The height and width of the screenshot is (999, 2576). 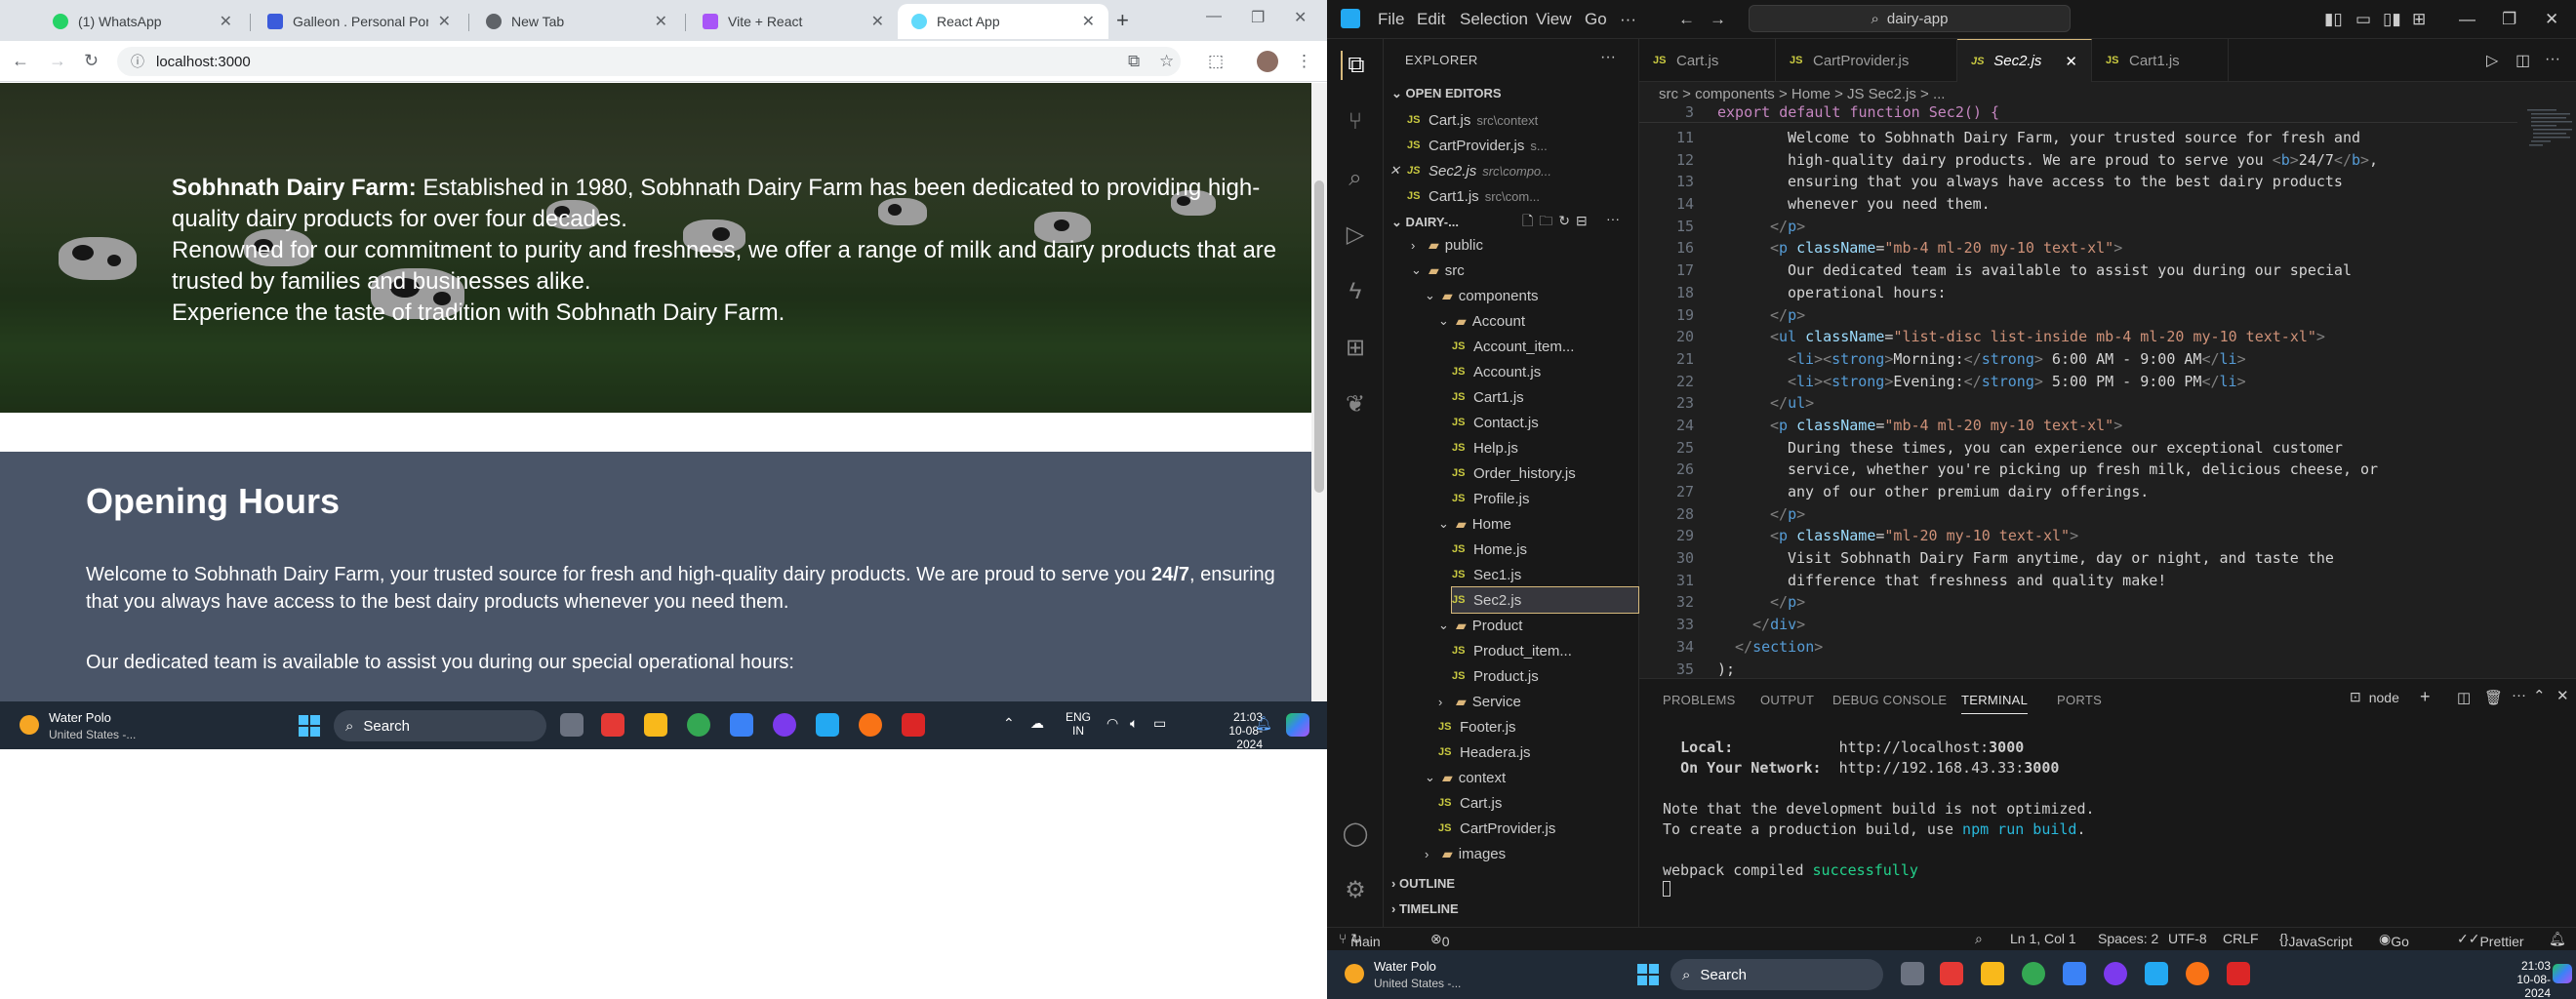 I want to click on tab-whatsapp: (1) WhatsApp ✕, so click(x=142, y=21).